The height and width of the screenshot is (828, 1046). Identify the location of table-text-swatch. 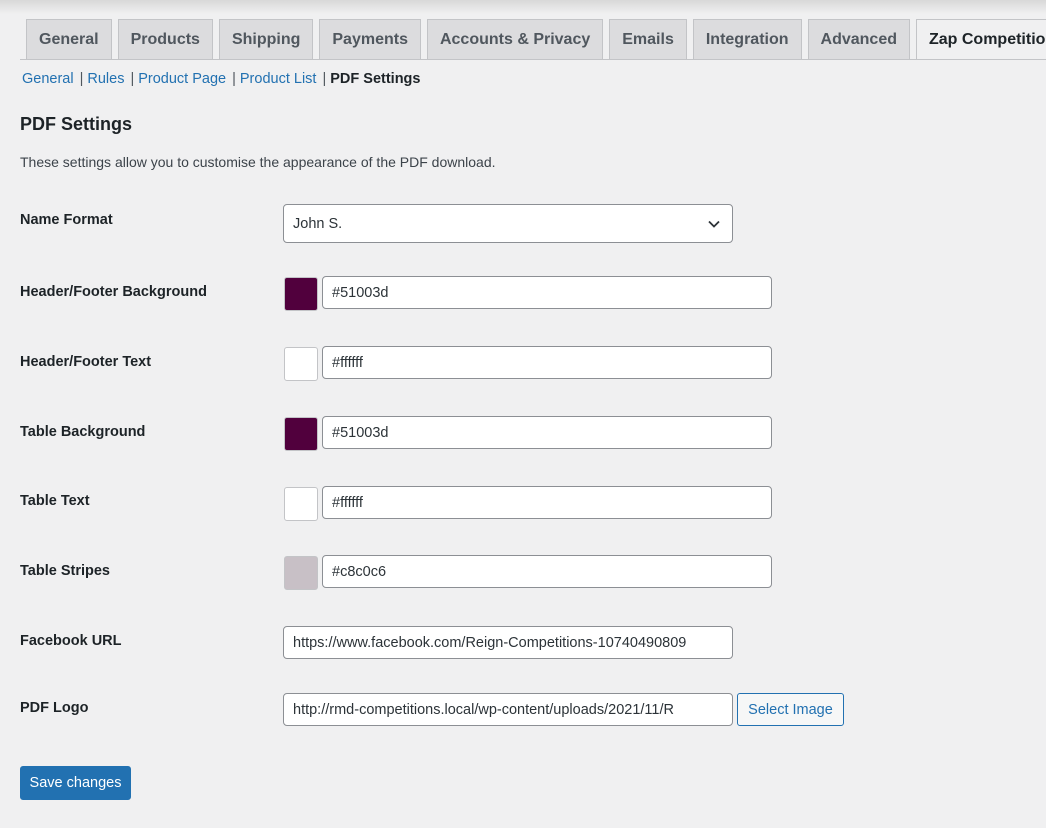
(301, 504).